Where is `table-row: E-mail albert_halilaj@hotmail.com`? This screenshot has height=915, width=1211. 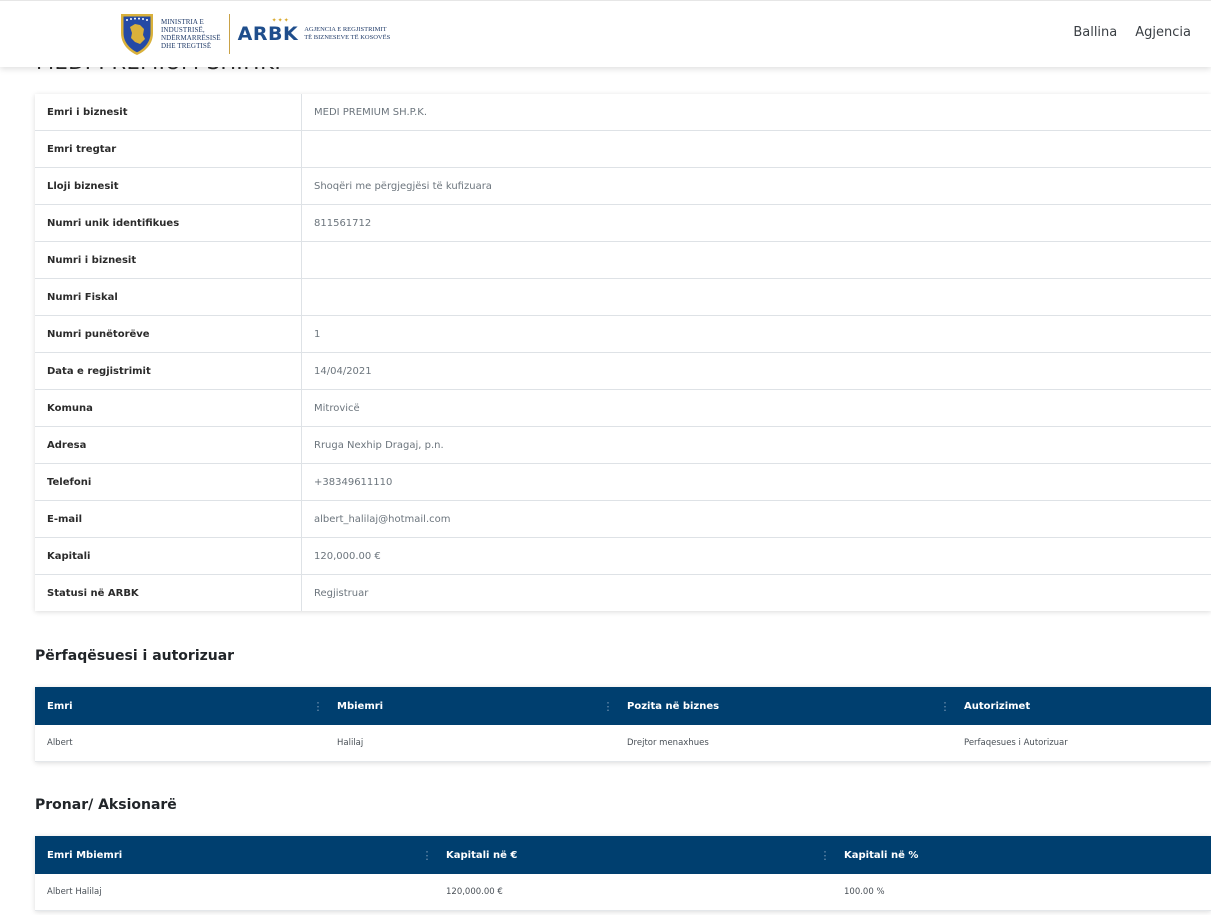
table-row: E-mail albert_halilaj@hotmail.com is located at coordinates (623, 519).